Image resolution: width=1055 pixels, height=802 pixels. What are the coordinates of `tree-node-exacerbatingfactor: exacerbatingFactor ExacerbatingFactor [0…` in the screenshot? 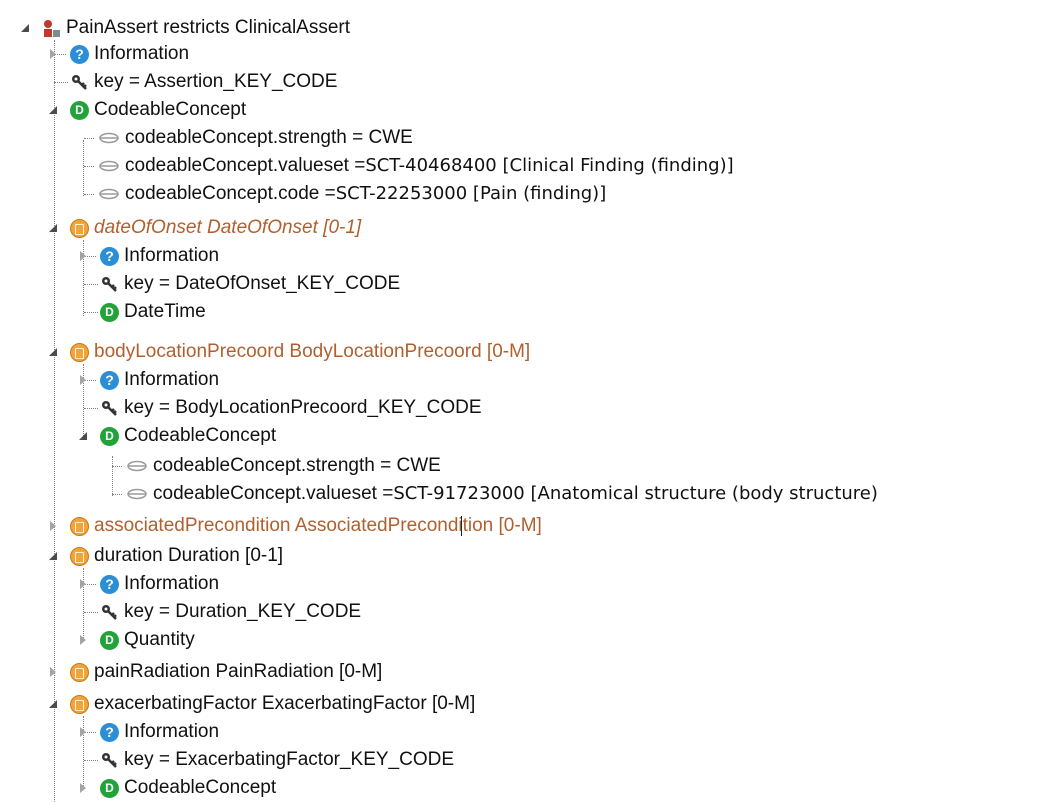 It's located at (262, 704).